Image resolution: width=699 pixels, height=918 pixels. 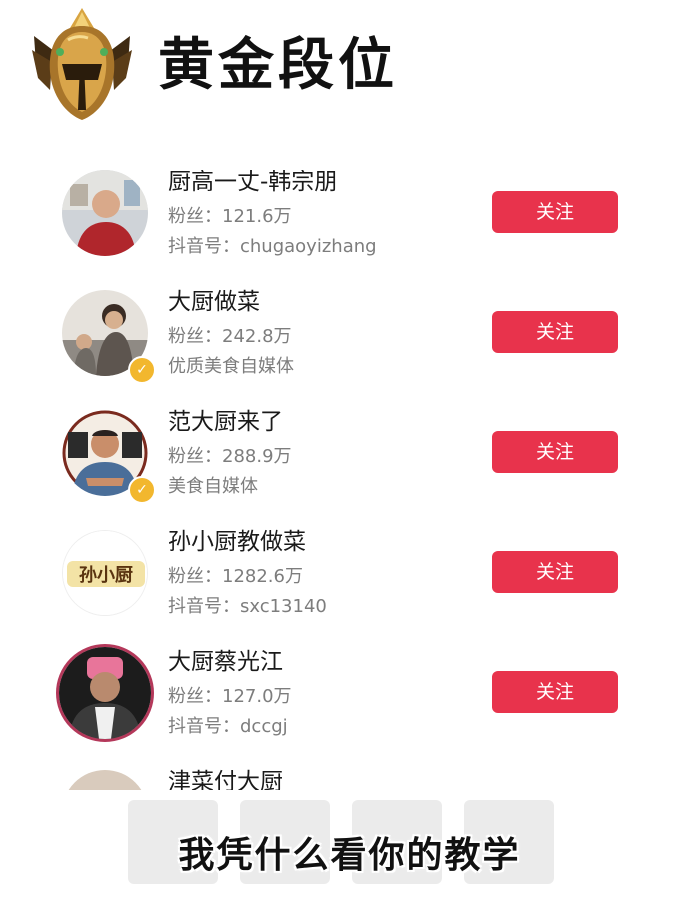 What do you see at coordinates (349, 224) in the screenshot?
I see `list-item: 厨高一丈-韩宗朋 粉丝：121.6万 抖音号：chugaoyizhang 关注` at bounding box center [349, 224].